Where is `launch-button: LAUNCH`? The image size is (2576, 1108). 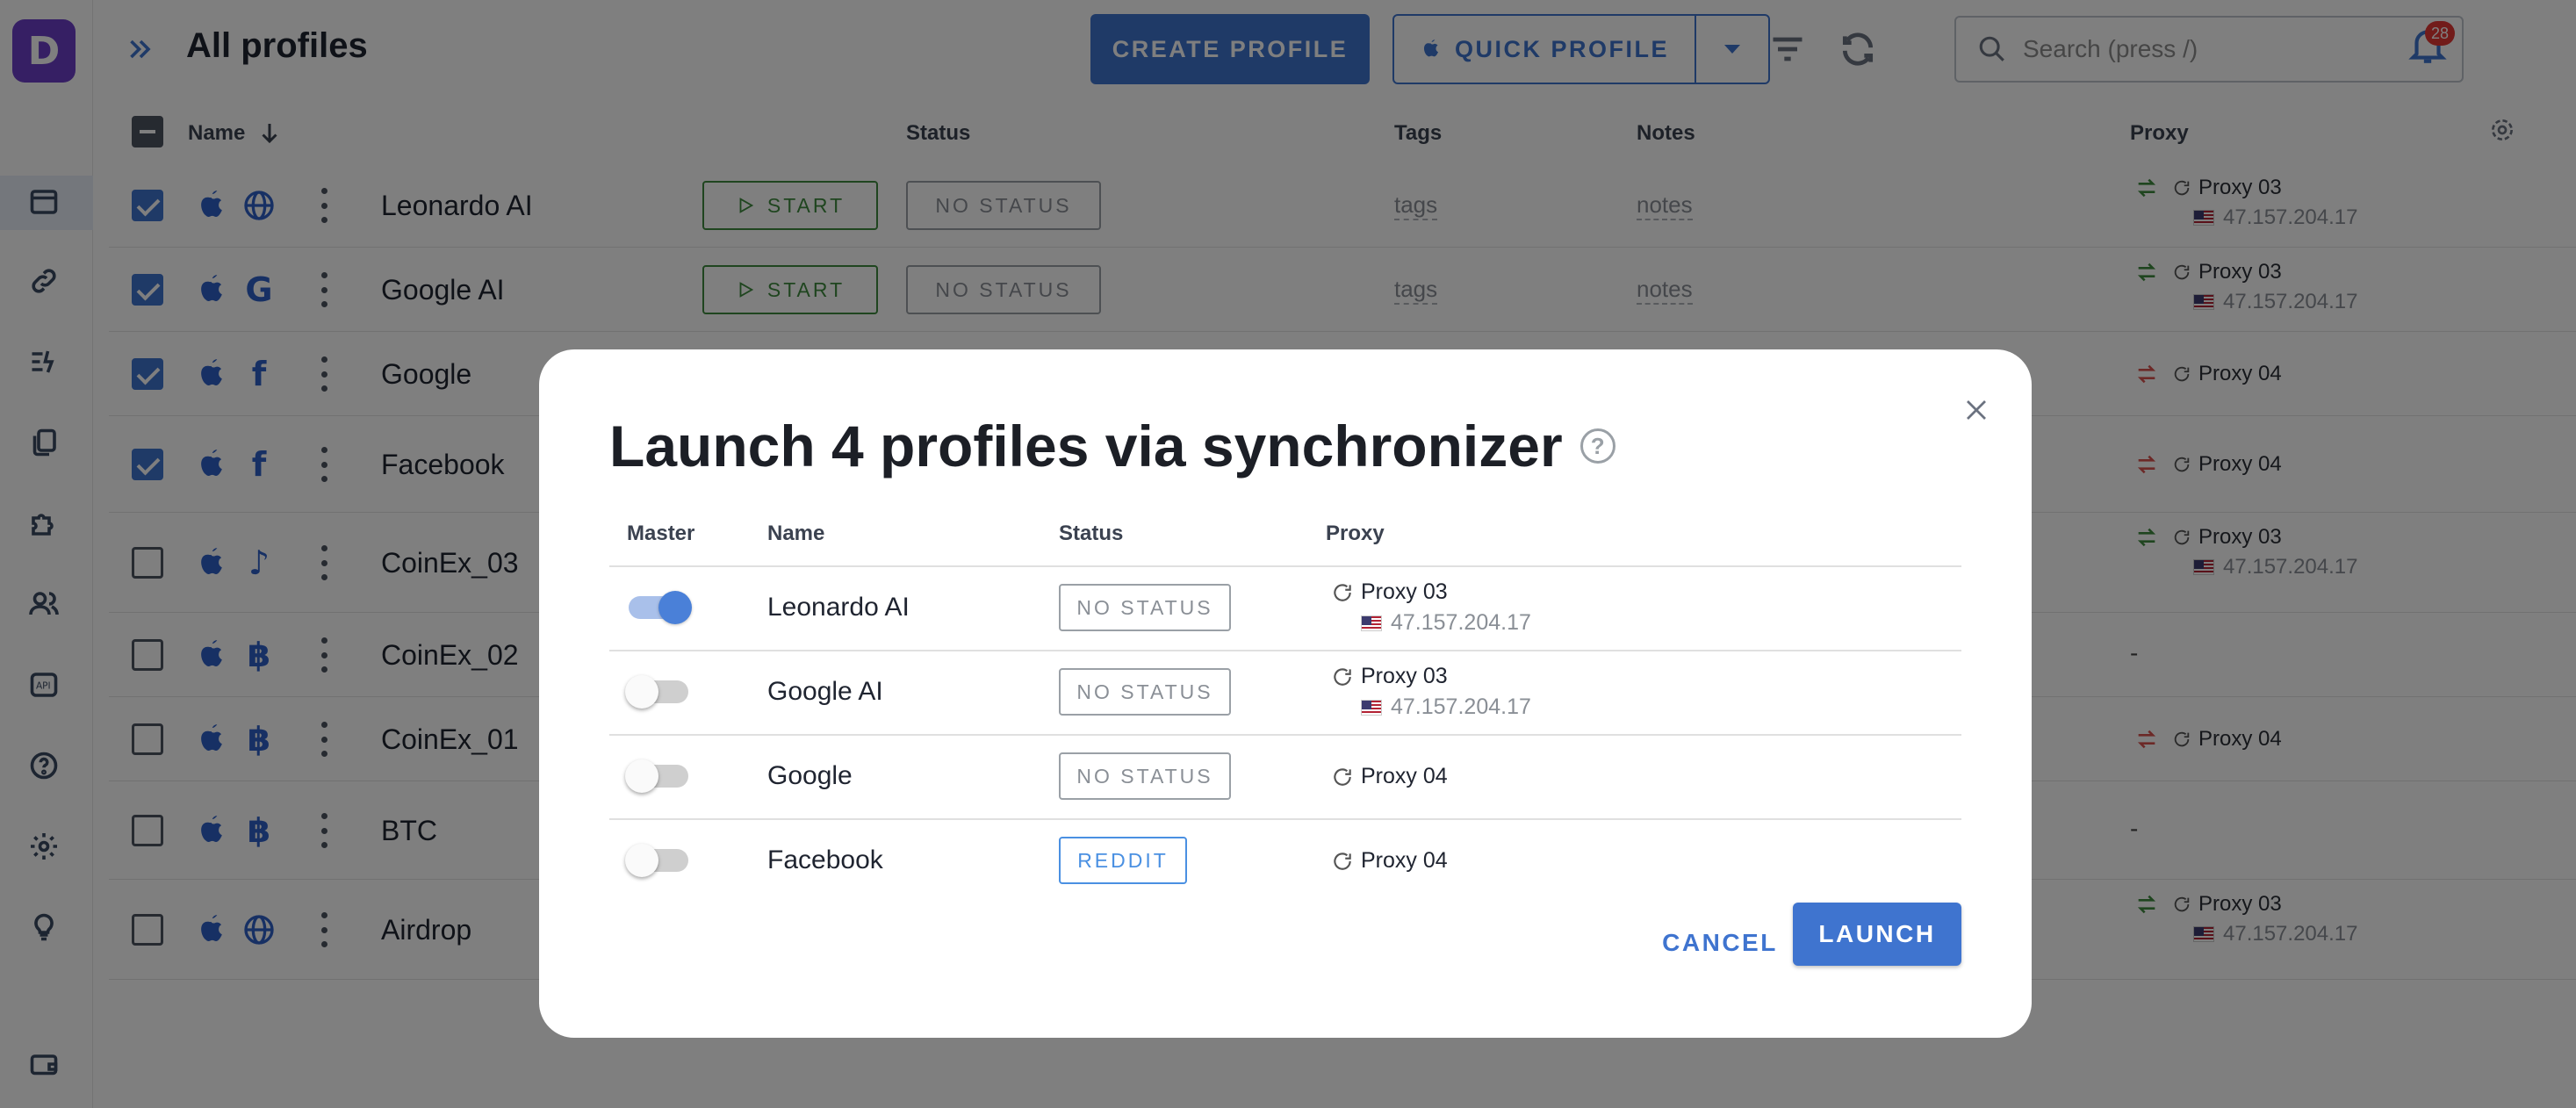 launch-button: LAUNCH is located at coordinates (1877, 934).